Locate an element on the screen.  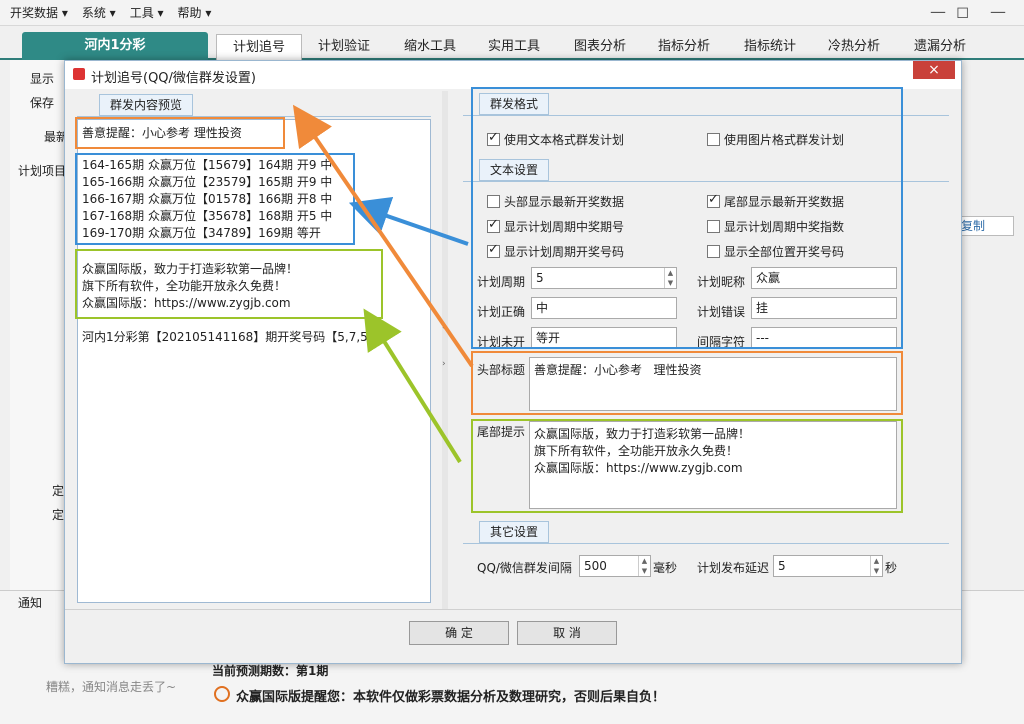
annotation-arrows is located at coordinates (383, 284).